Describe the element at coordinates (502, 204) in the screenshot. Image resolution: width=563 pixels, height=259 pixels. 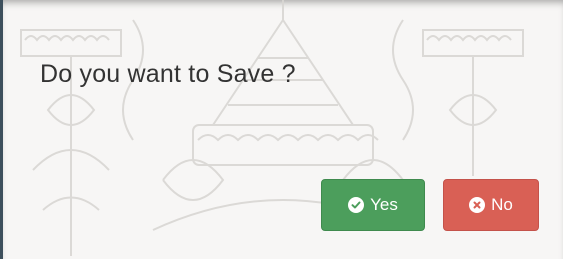
I see `no-button-label: No` at that location.